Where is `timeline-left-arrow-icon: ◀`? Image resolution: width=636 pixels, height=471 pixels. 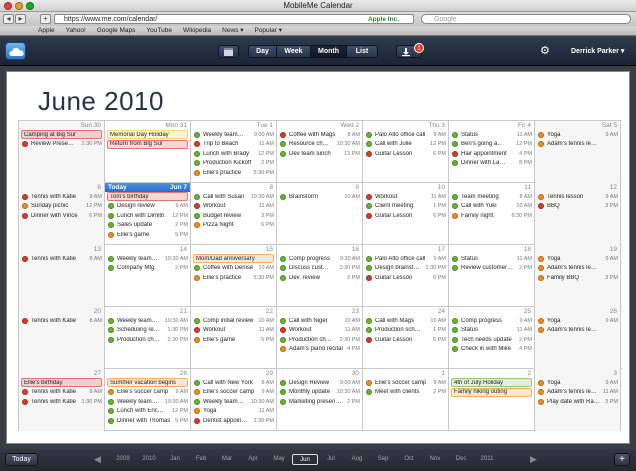 timeline-left-arrow-icon: ◀ is located at coordinates (97, 459).